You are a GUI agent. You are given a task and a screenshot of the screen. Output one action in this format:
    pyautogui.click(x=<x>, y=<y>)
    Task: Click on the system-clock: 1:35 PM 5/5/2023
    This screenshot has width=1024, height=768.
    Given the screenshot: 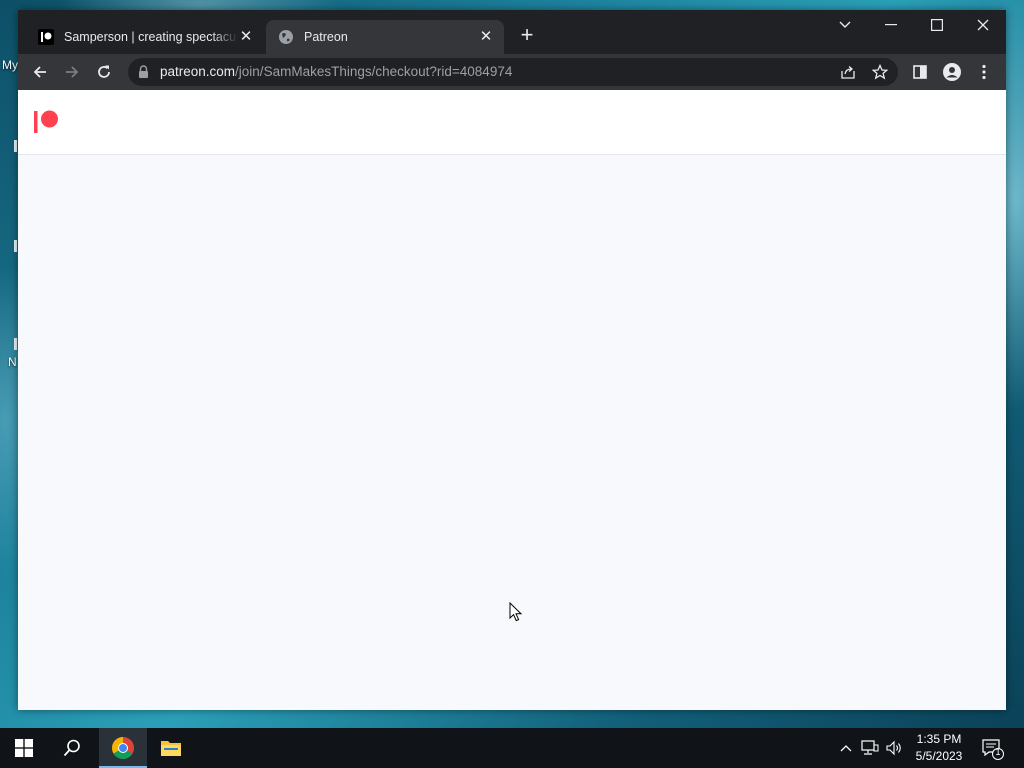 What is the action you would take?
    pyautogui.click(x=939, y=748)
    